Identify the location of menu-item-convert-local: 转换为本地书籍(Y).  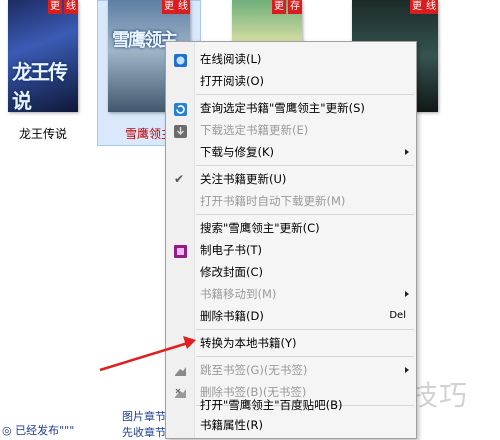
(291, 343).